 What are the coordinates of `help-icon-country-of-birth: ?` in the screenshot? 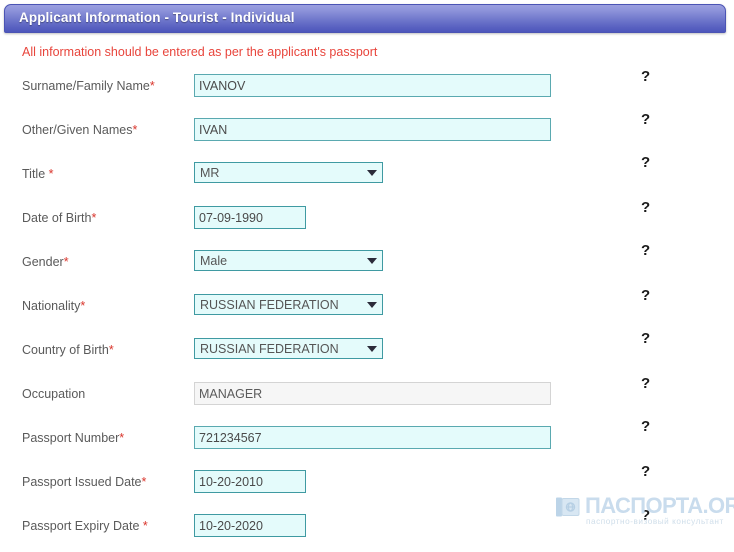 It's located at (645, 338).